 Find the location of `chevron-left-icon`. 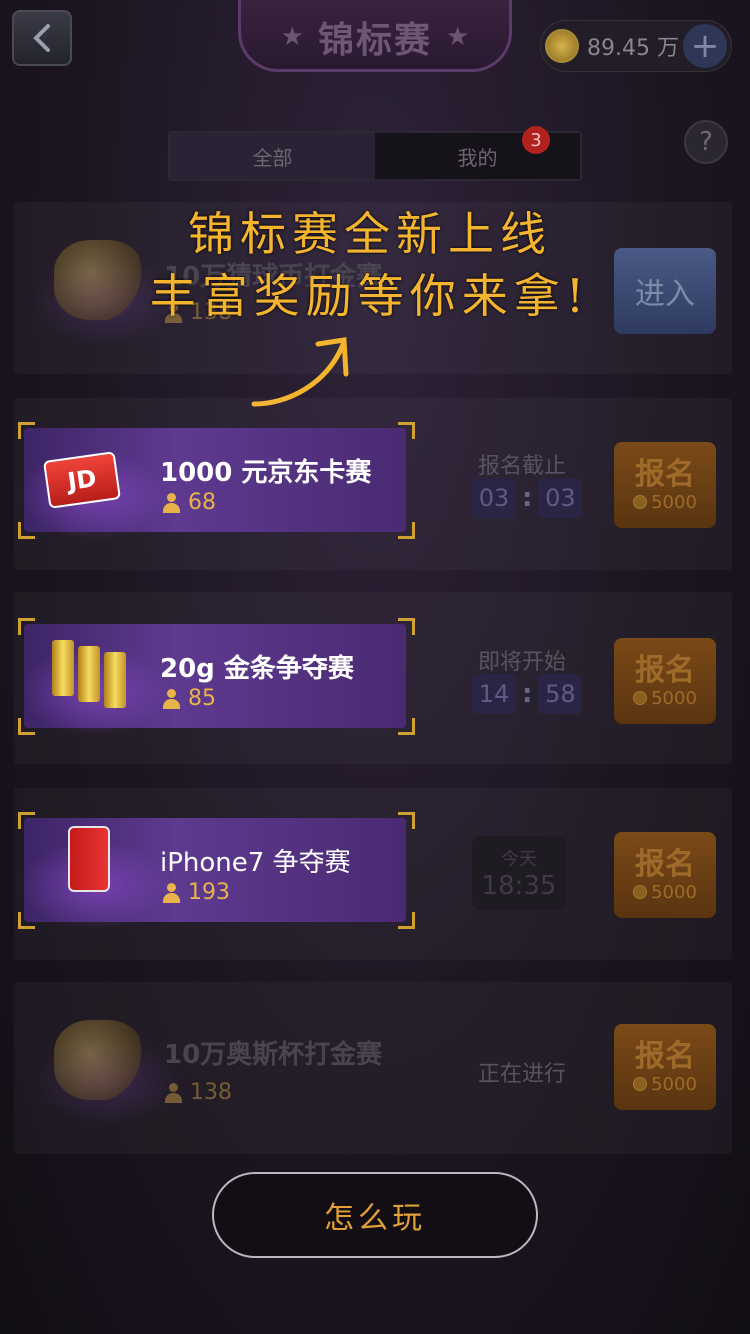

chevron-left-icon is located at coordinates (41, 38).